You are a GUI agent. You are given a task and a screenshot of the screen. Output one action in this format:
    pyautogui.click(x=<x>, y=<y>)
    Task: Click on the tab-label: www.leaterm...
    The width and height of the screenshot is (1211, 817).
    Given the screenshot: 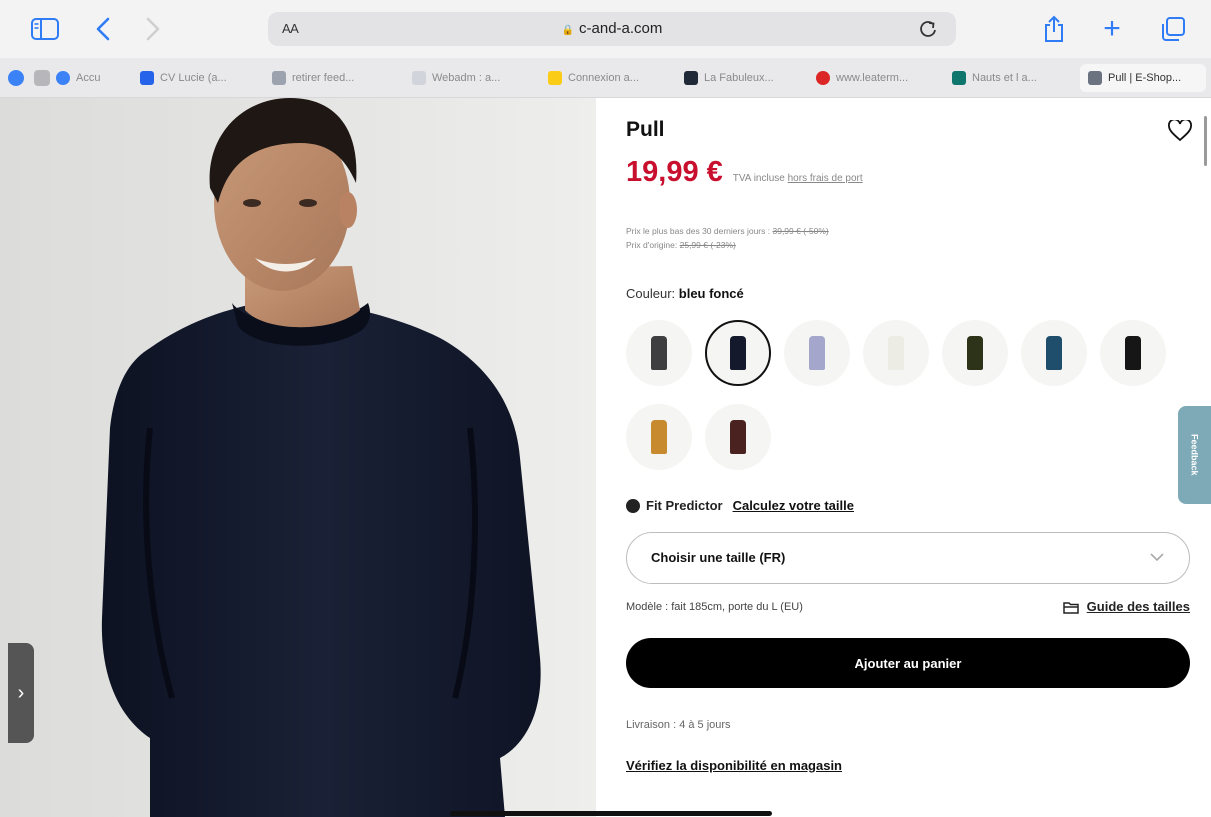 What is the action you would take?
    pyautogui.click(x=872, y=78)
    